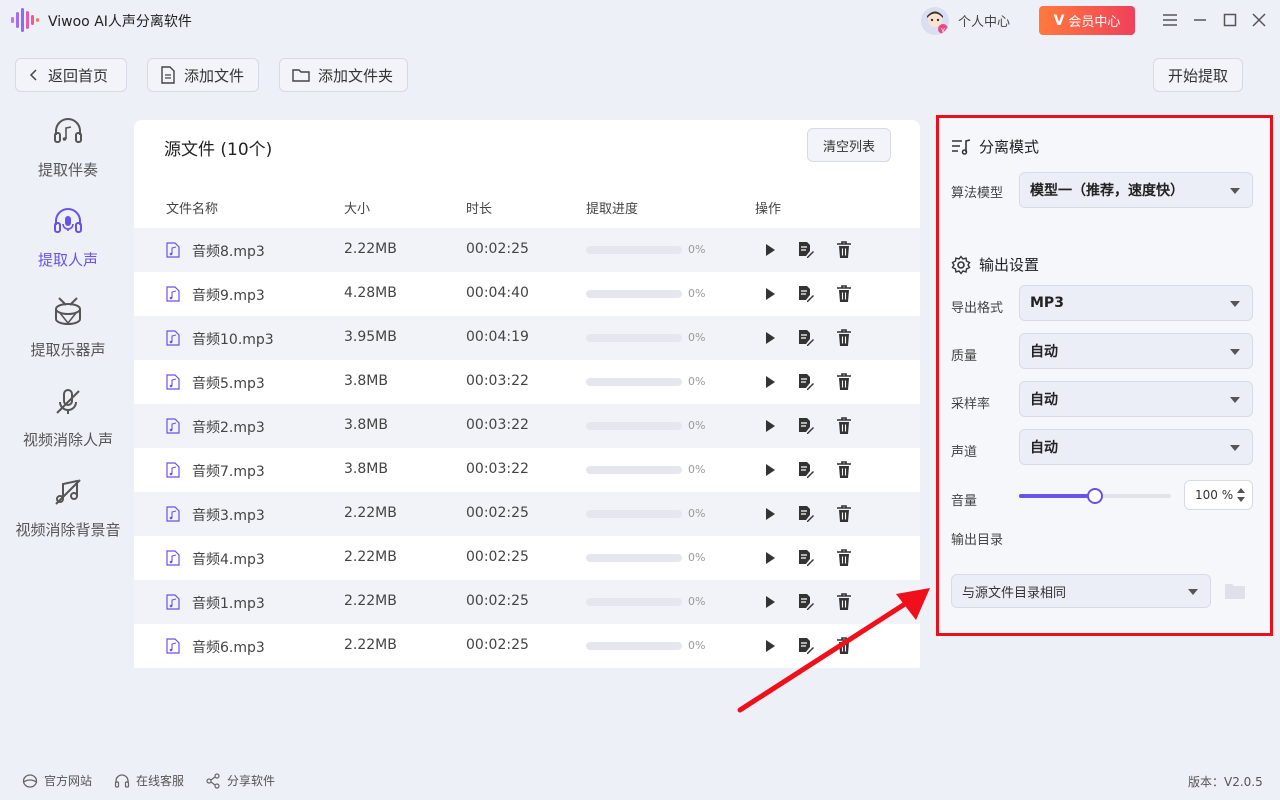 Image resolution: width=1280 pixels, height=800 pixels. I want to click on avatar-icon: v, so click(935, 21).